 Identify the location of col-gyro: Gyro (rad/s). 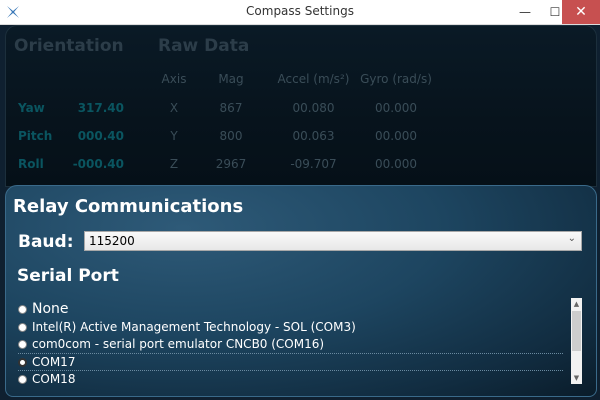
(396, 79).